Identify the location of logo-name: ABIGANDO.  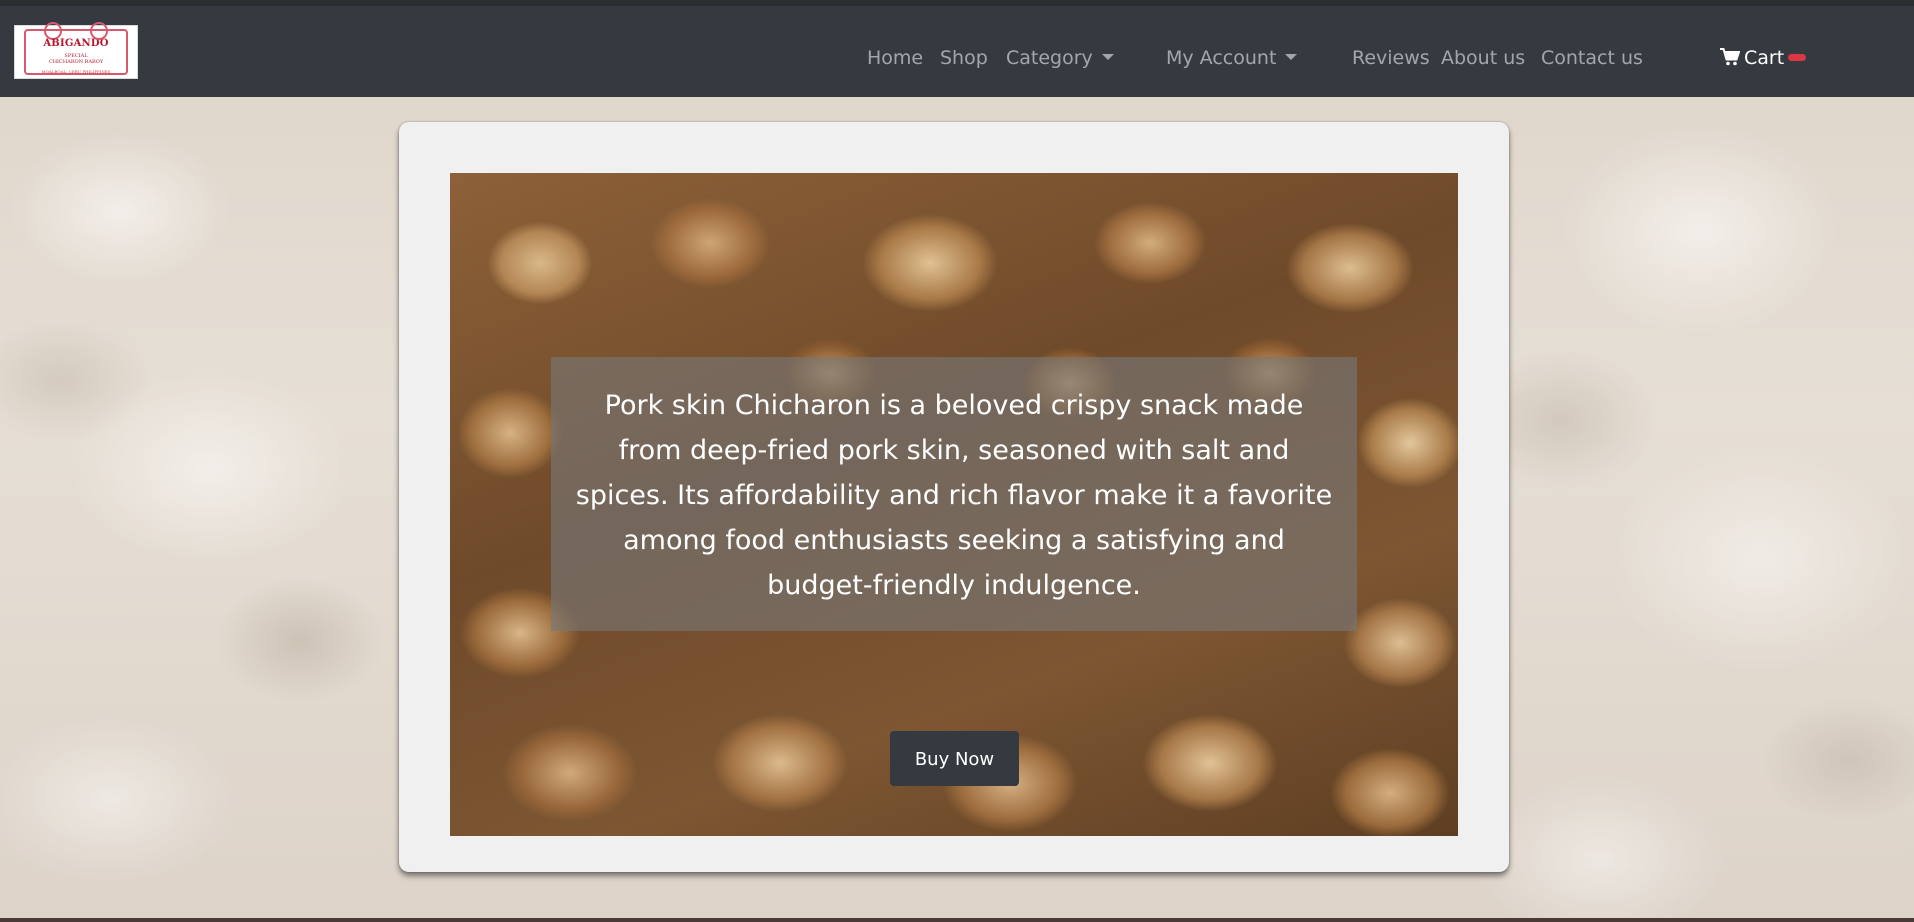
(76, 43).